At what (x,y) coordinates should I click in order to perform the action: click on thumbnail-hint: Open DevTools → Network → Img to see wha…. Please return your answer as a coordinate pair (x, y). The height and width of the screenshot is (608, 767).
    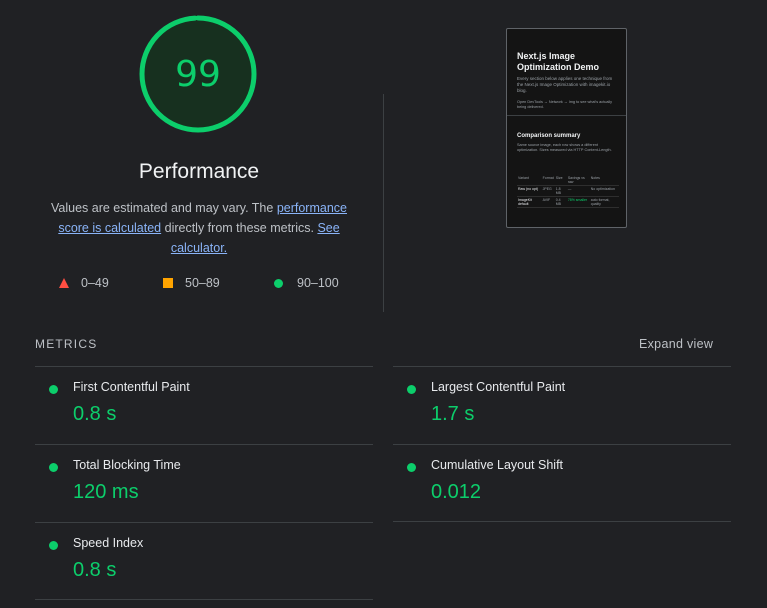
    Looking at the image, I should click on (565, 104).